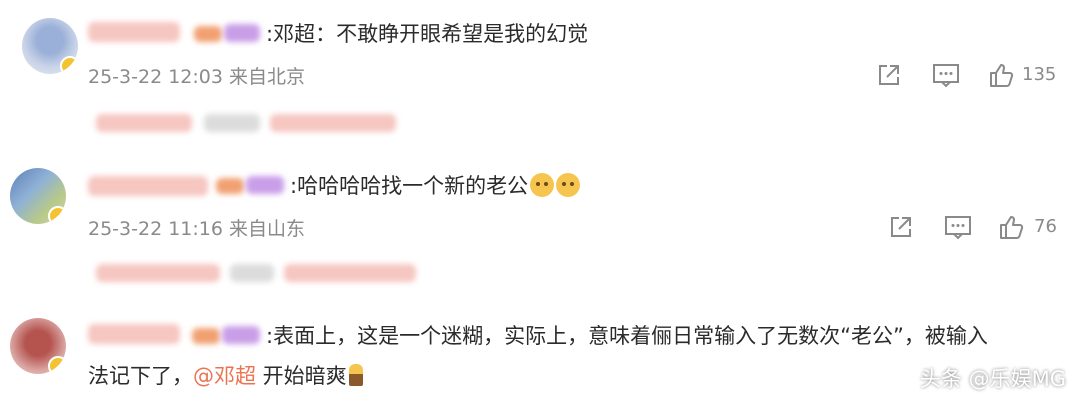  Describe the element at coordinates (1039, 74) in the screenshot. I see `like-count: 135` at that location.